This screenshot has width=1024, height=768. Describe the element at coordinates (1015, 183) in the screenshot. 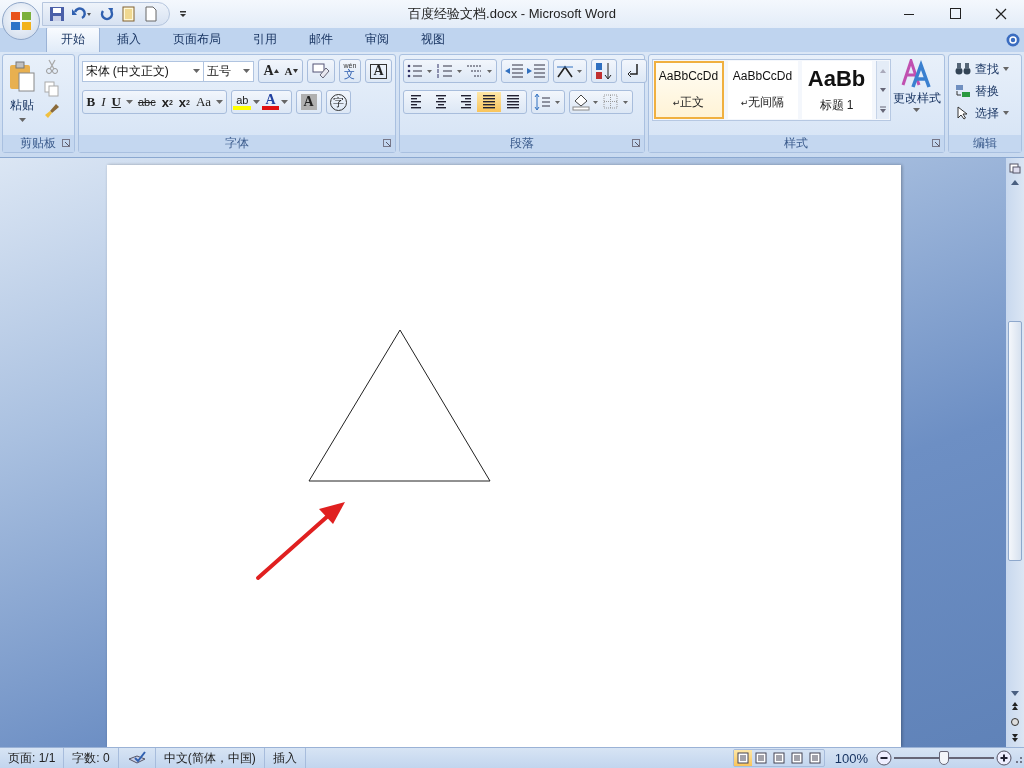

I see `scroll-up-icon` at that location.